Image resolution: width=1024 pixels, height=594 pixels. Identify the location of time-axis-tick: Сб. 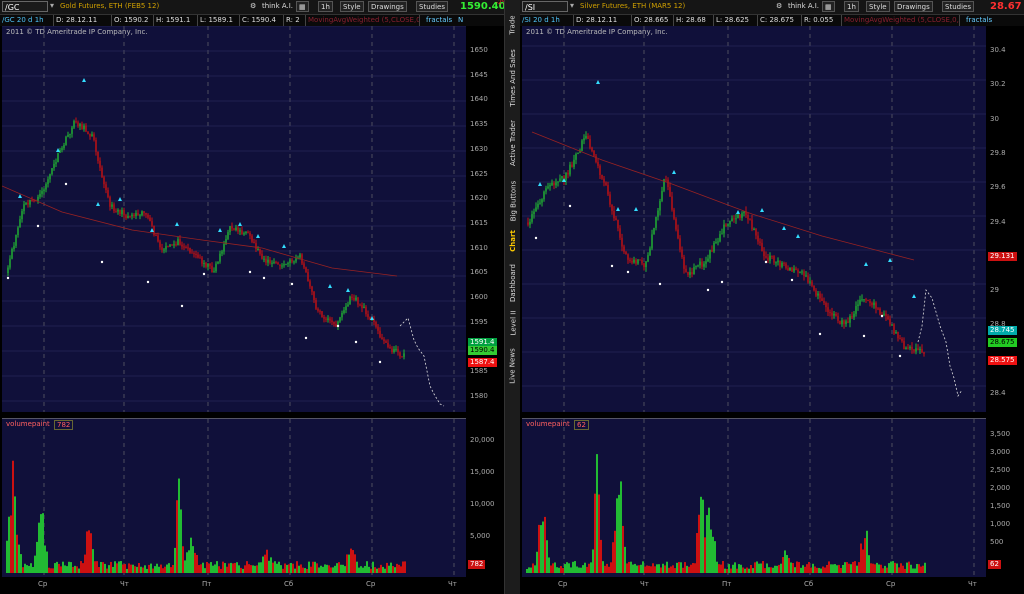
(809, 584).